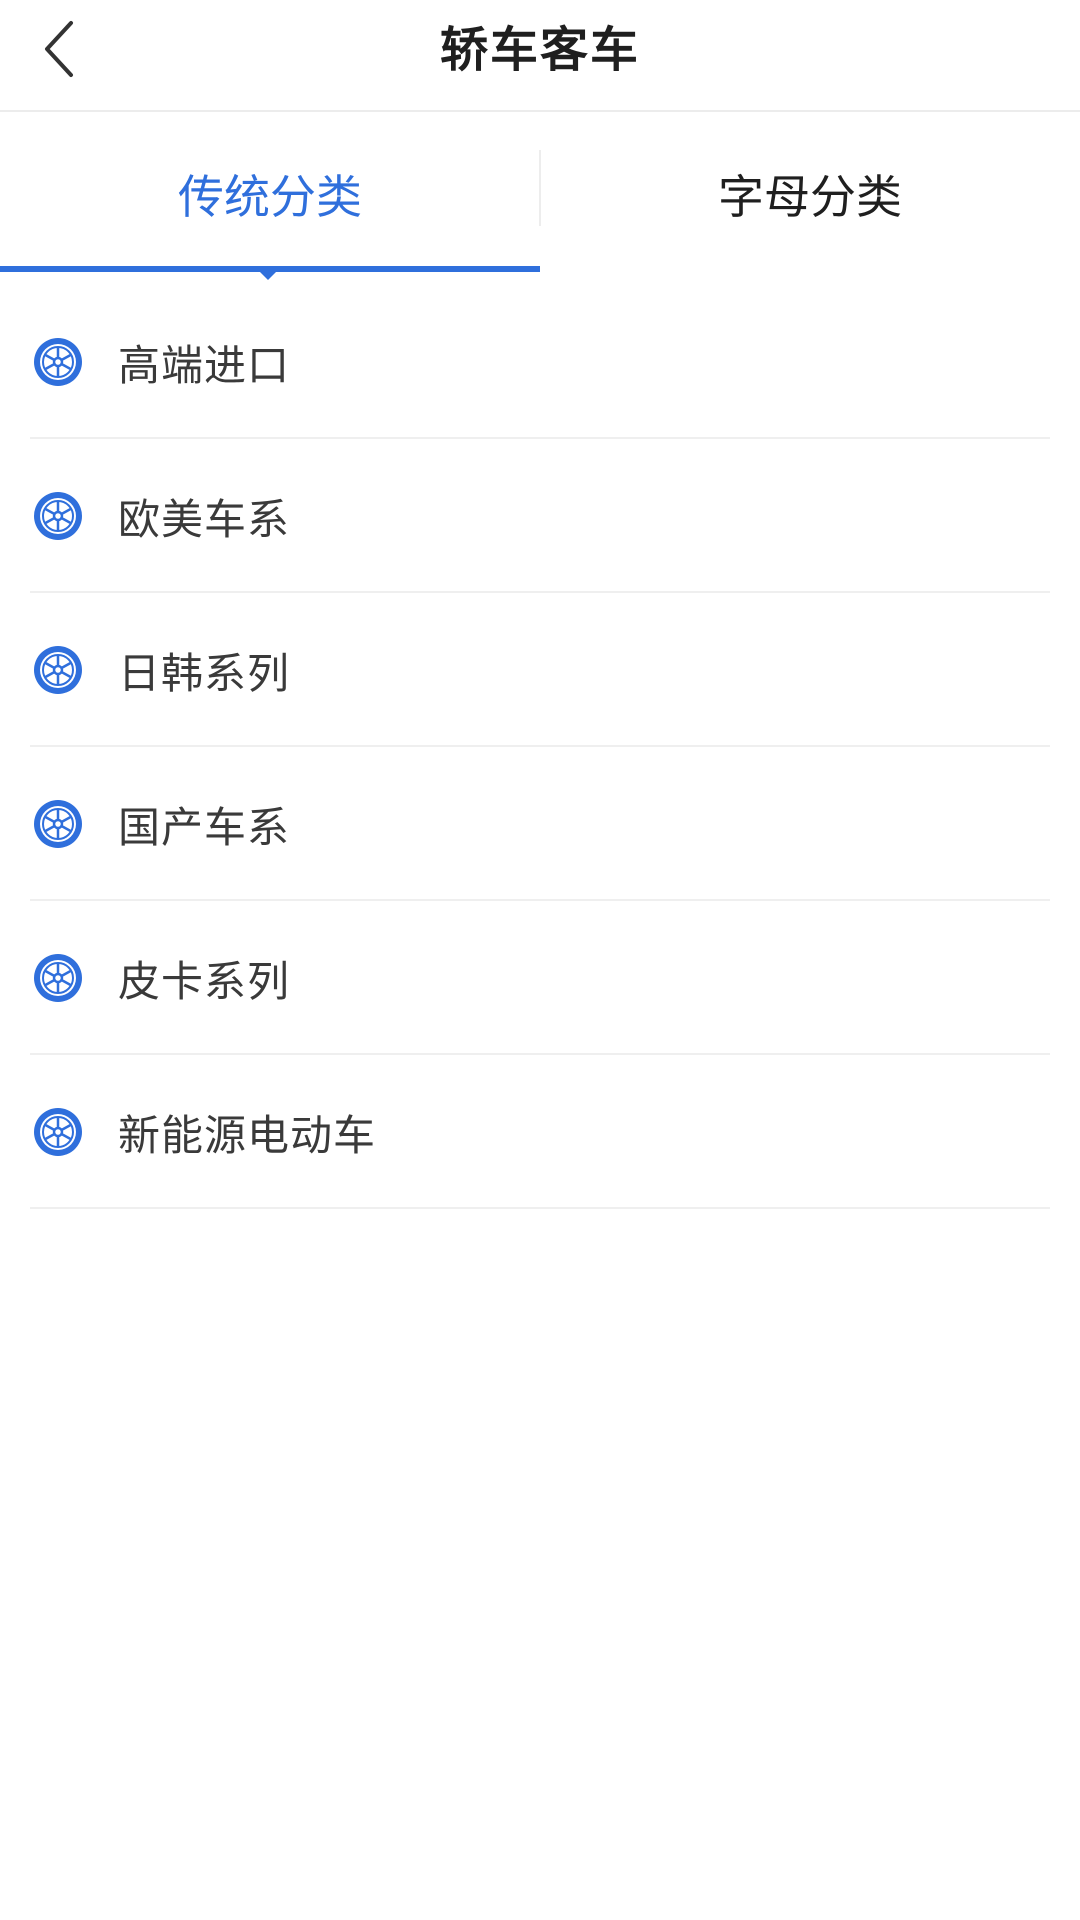 The height and width of the screenshot is (1920, 1080). I want to click on list-item-label: 高端进口, so click(204, 365).